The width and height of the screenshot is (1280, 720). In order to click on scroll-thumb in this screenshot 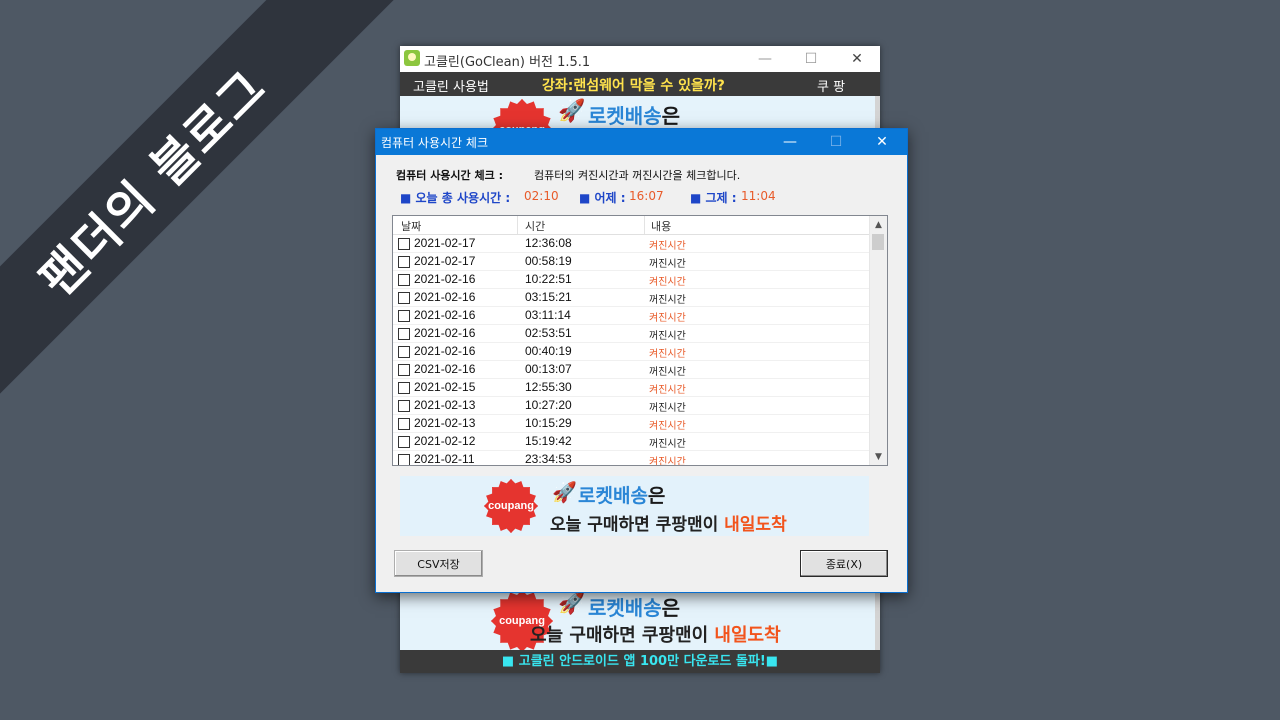, I will do `click(878, 242)`.